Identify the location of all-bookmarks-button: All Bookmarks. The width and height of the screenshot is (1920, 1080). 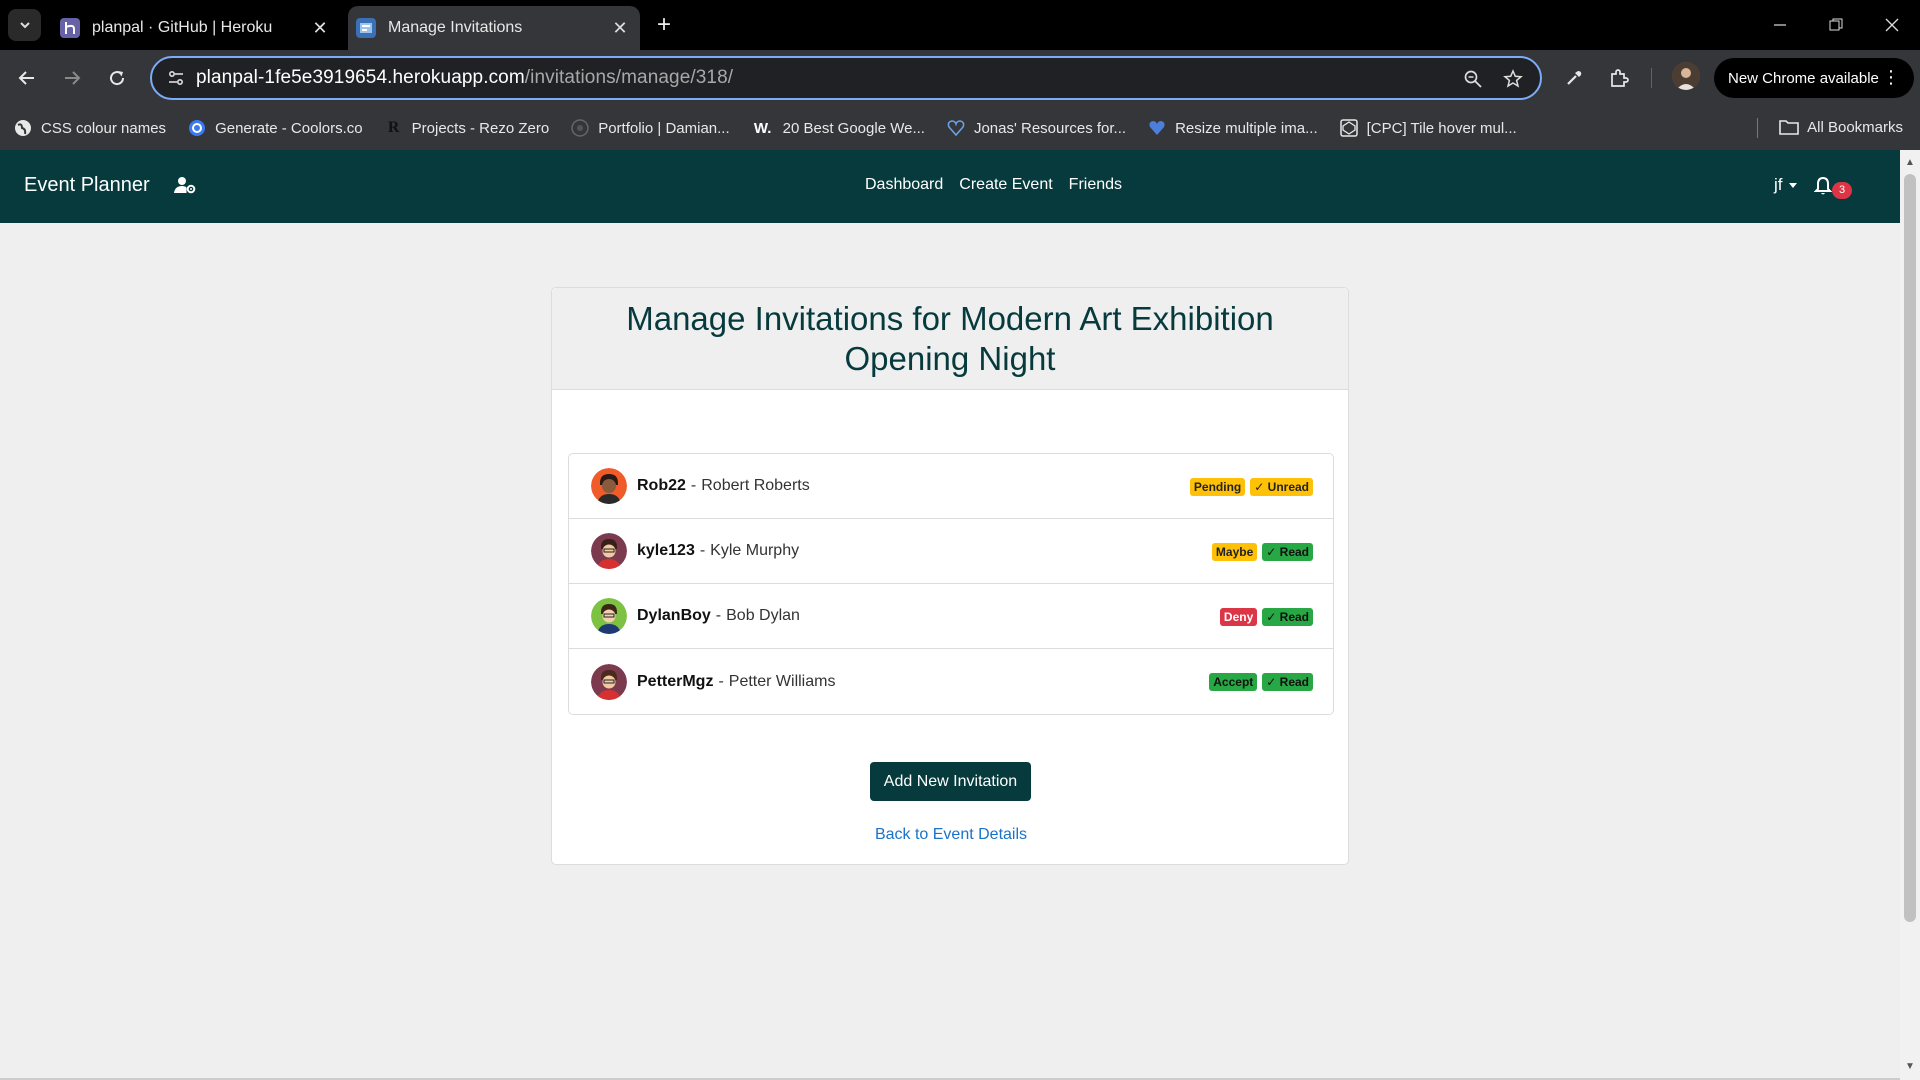
(1841, 127).